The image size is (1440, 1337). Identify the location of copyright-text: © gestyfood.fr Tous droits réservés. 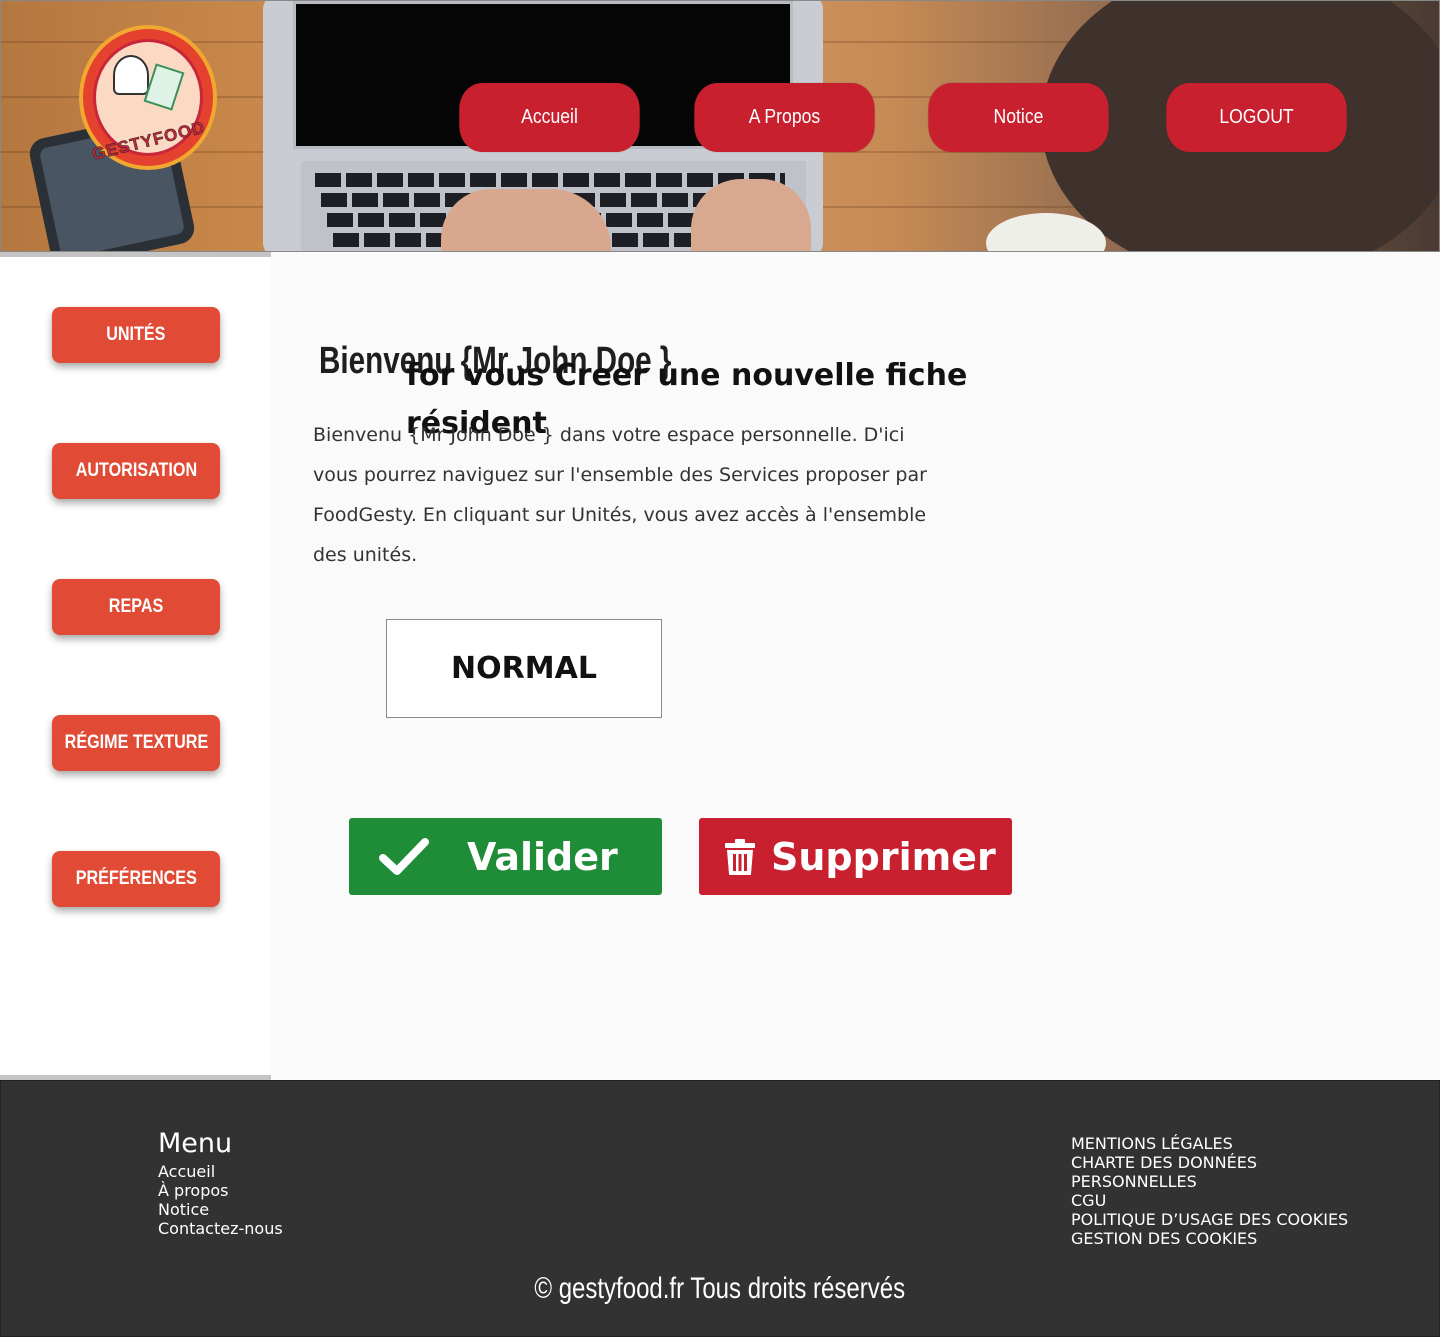
(720, 1288).